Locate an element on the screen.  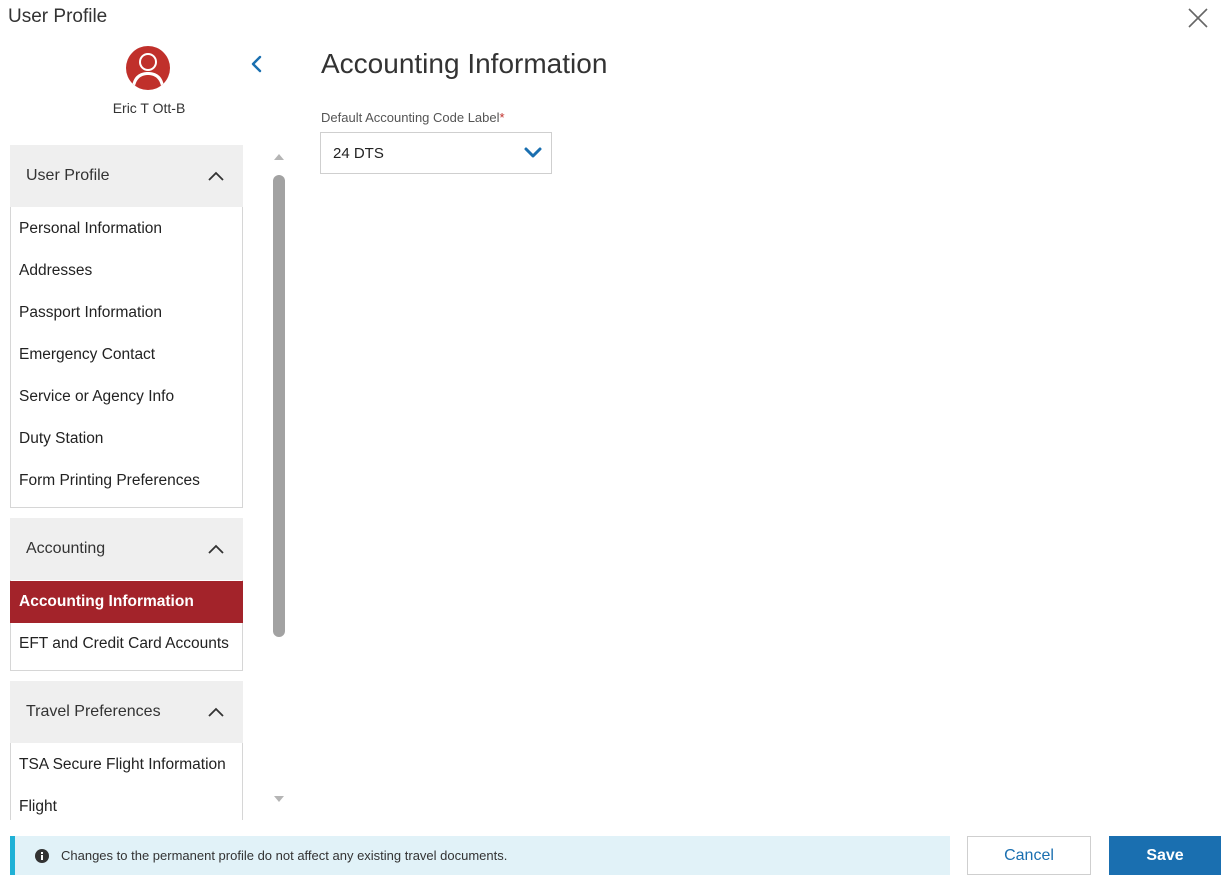
sidebar-item-accounting-information: Accounting Information is located at coordinates (126, 602).